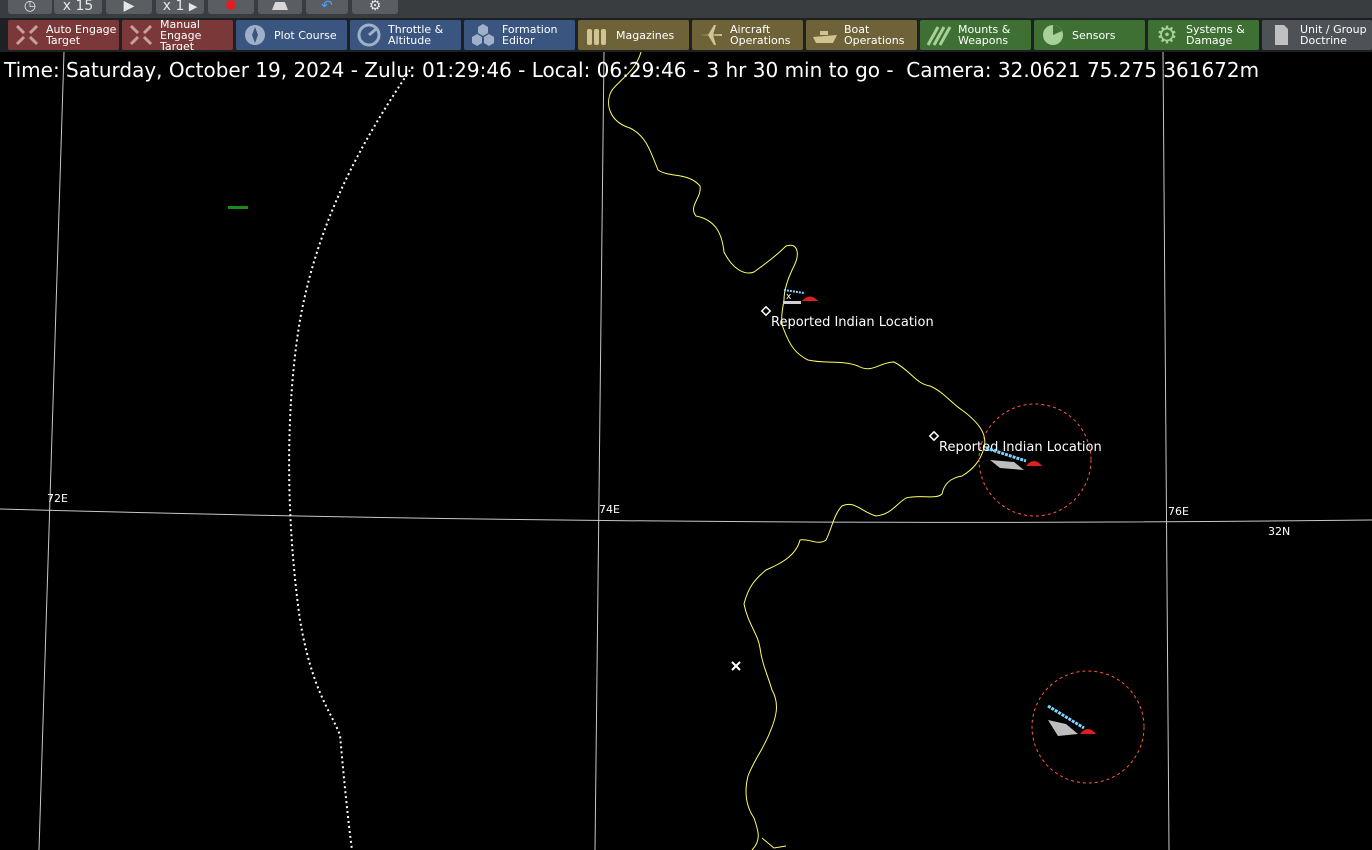 The height and width of the screenshot is (850, 1372). I want to click on gauge-icon, so click(369, 35).